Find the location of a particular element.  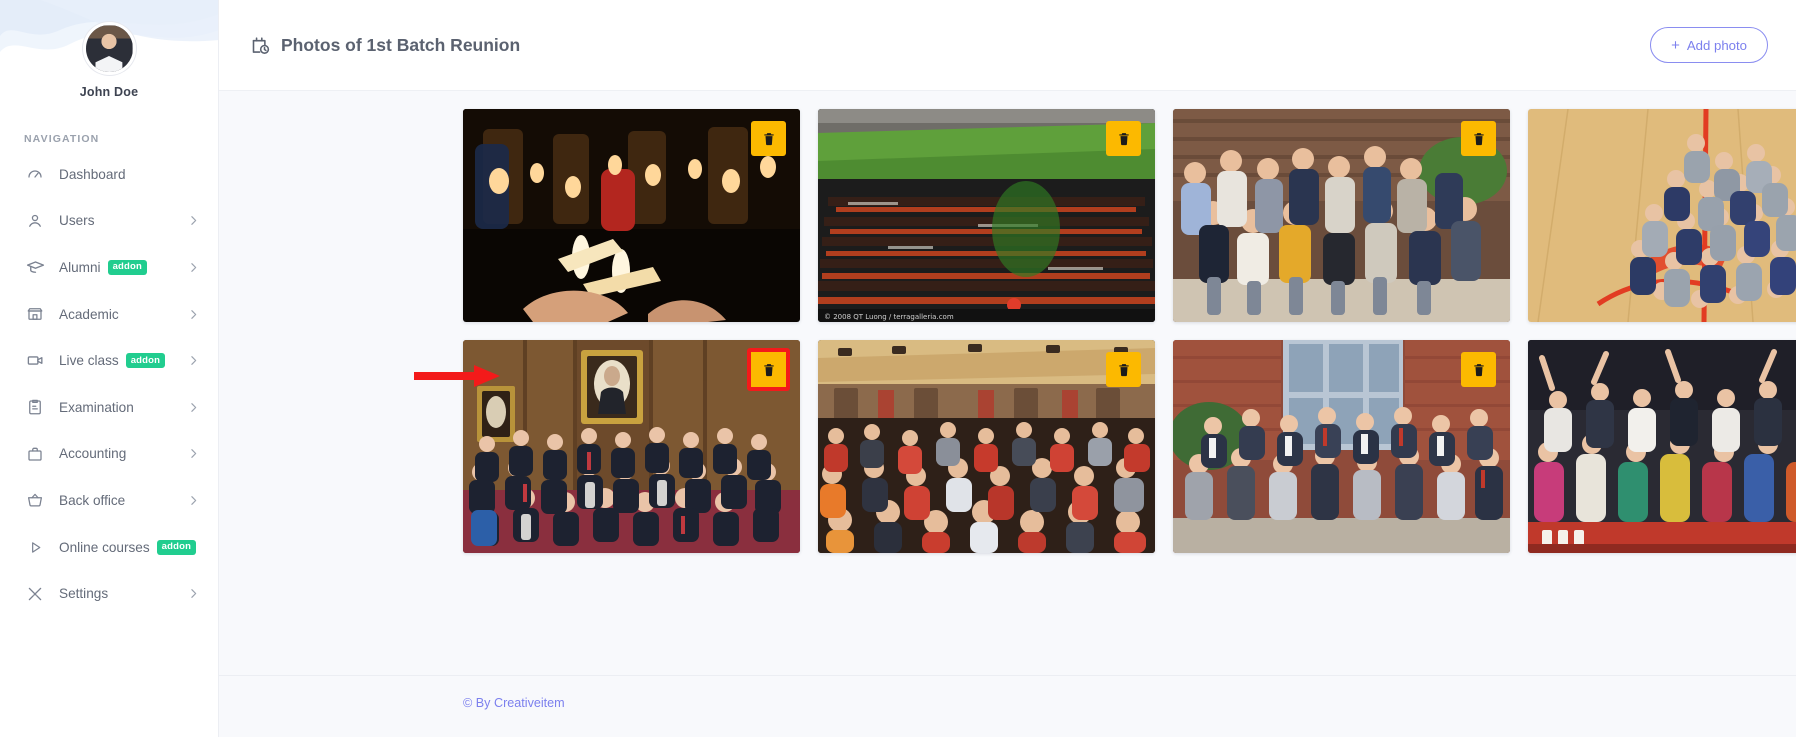

basket-icon is located at coordinates (35, 500).